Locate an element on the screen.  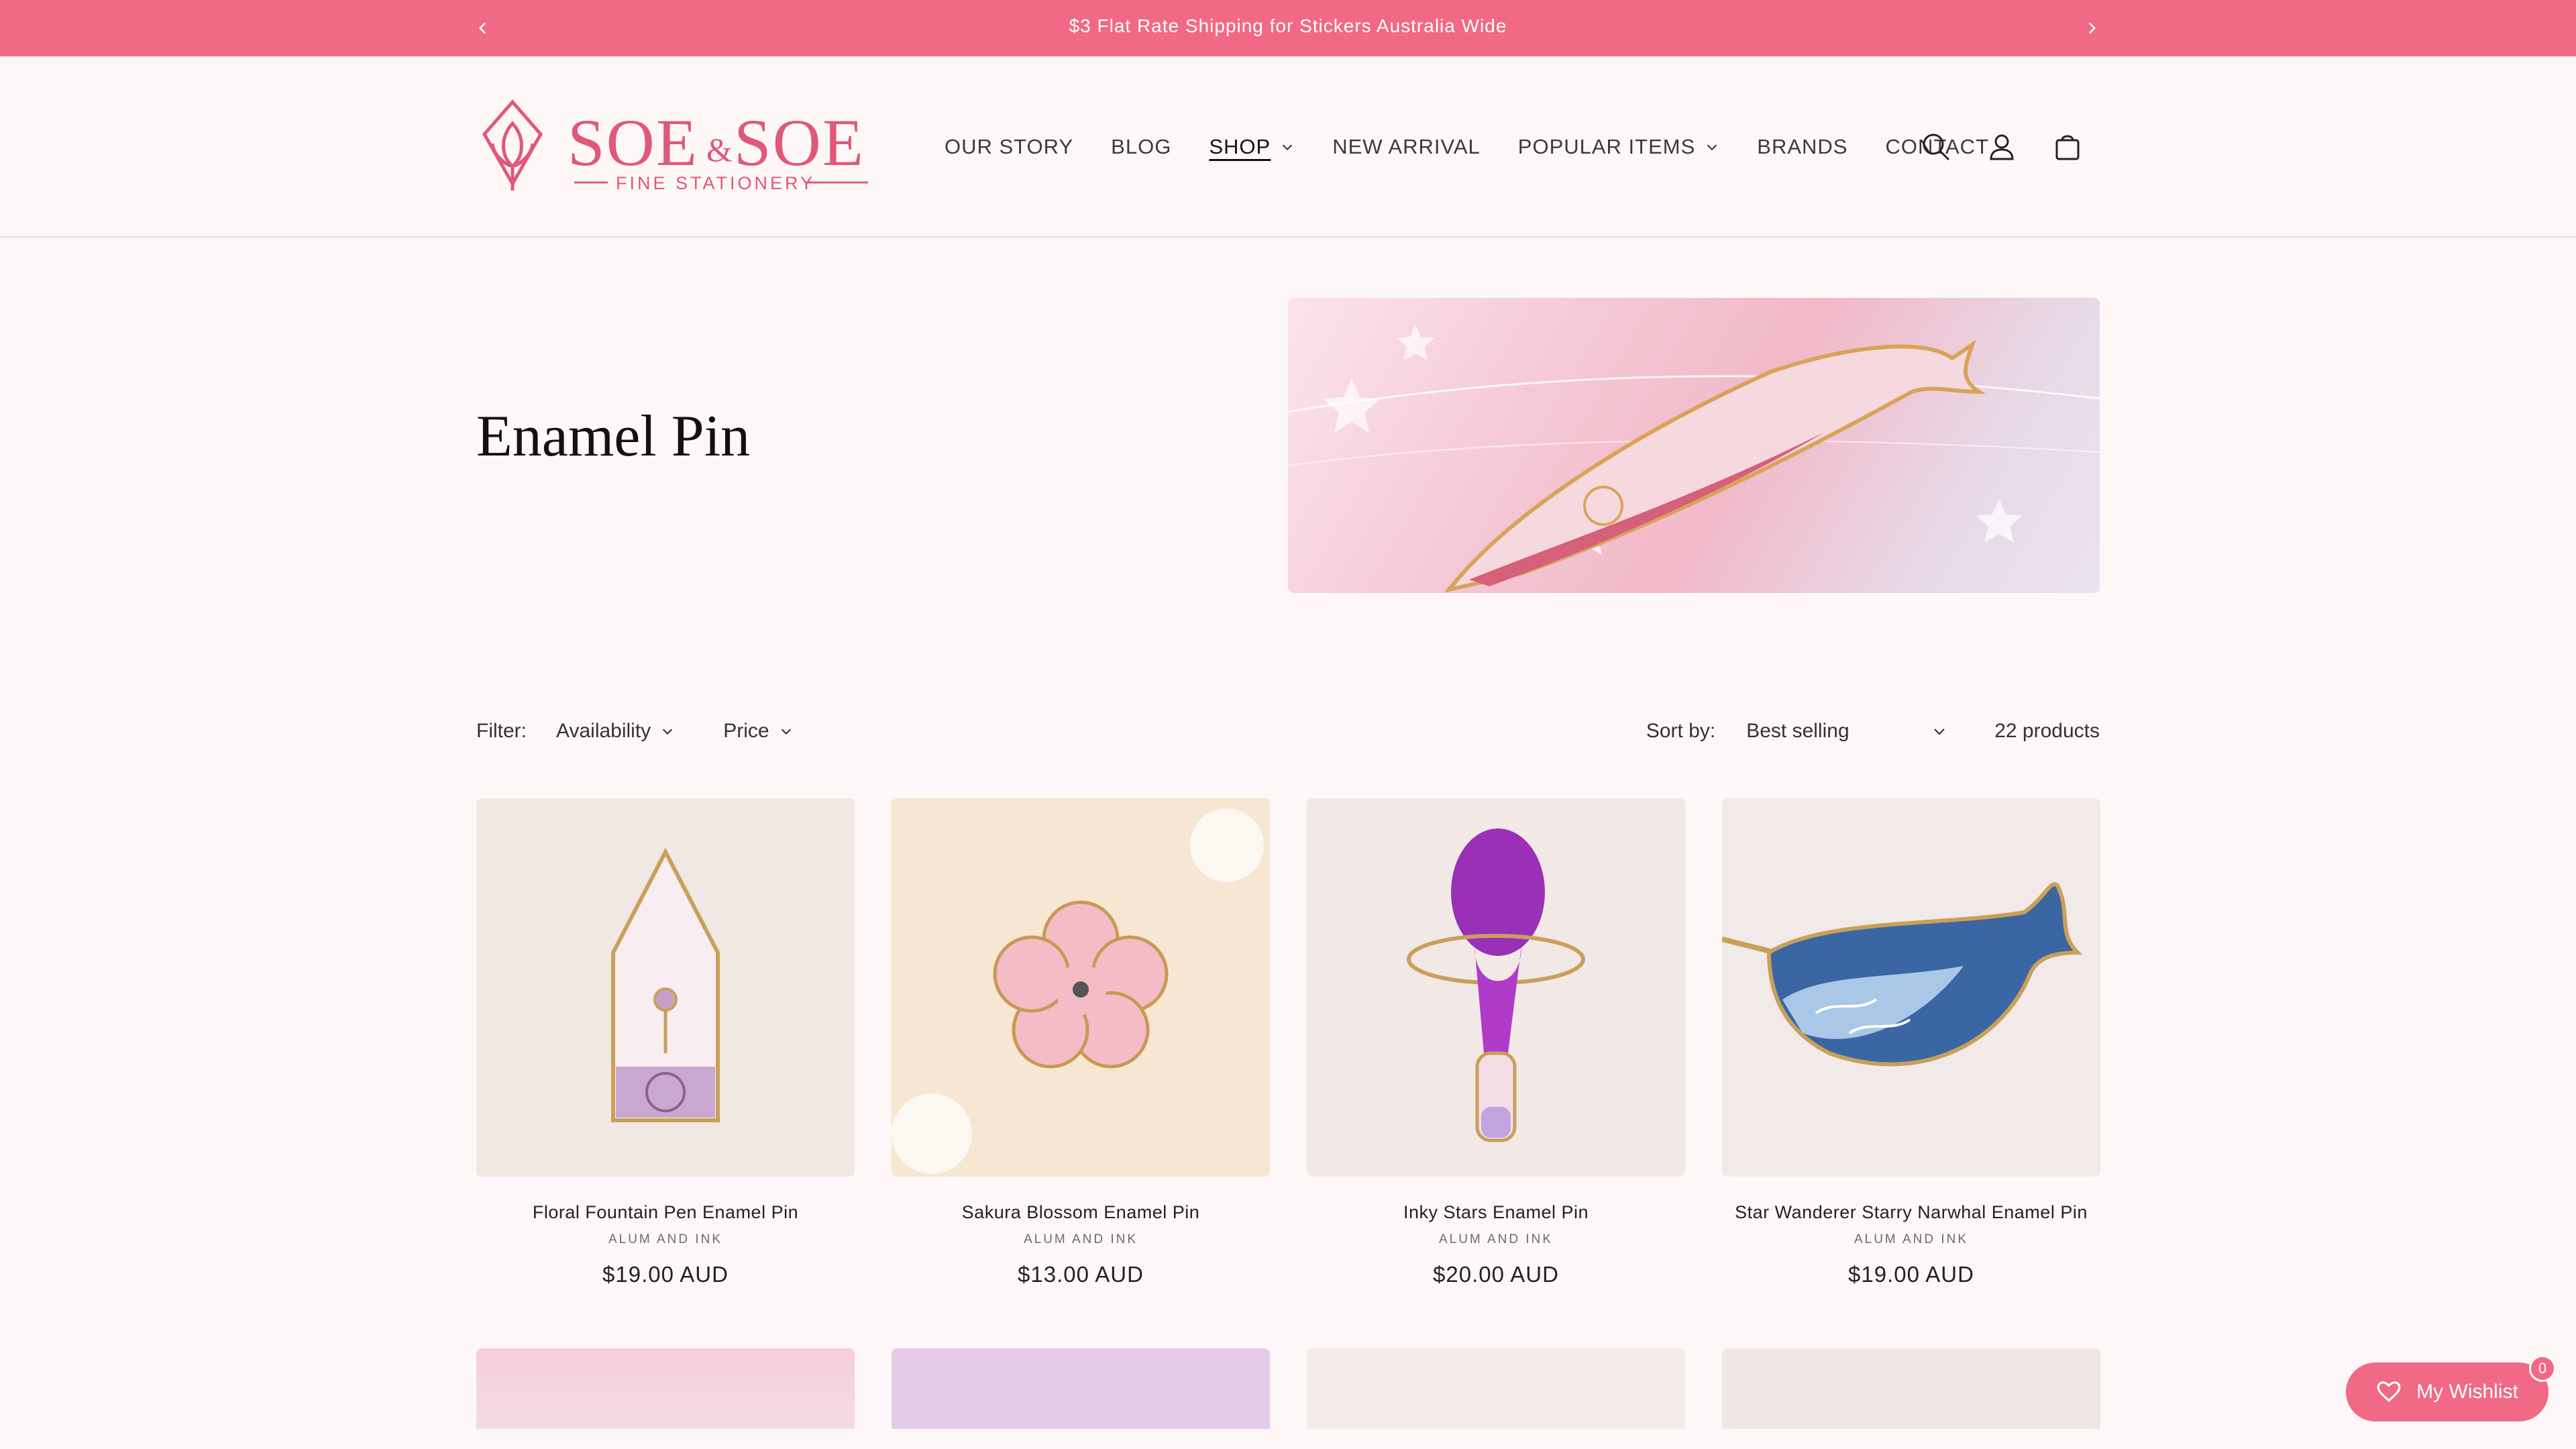
product-title: Star Wanderer Starry Narwhal Enamel Pin is located at coordinates (1911, 1212).